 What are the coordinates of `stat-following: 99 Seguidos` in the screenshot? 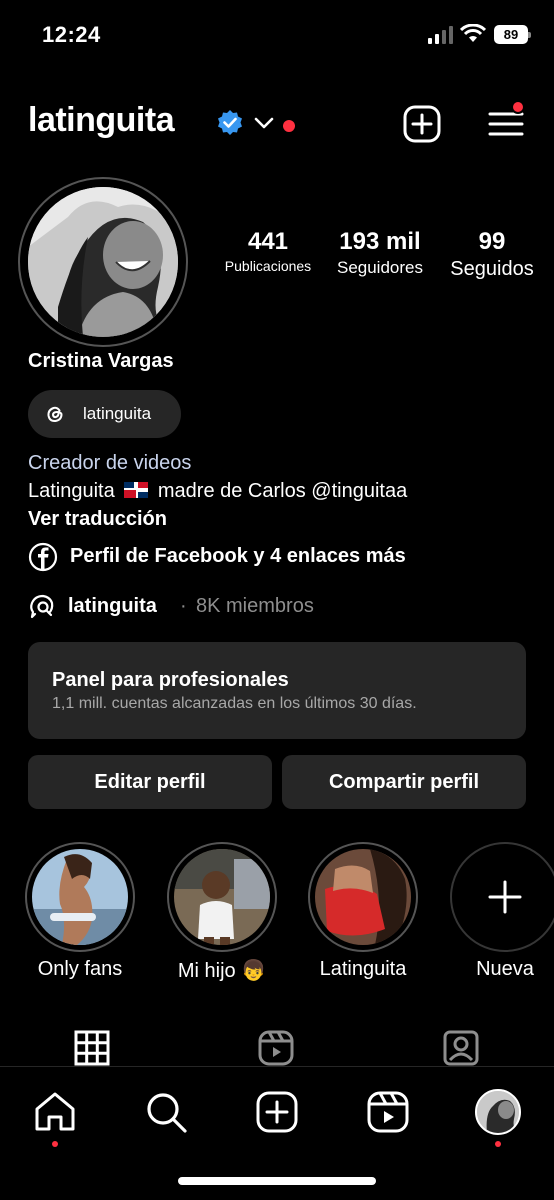 It's located at (492, 254).